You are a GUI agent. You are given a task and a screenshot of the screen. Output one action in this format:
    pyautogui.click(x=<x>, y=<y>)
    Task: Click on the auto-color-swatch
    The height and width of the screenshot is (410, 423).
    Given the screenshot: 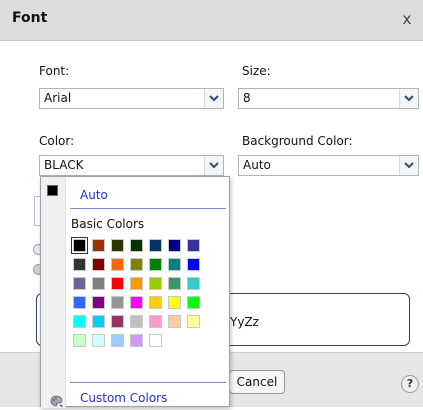 What is the action you would take?
    pyautogui.click(x=52, y=190)
    